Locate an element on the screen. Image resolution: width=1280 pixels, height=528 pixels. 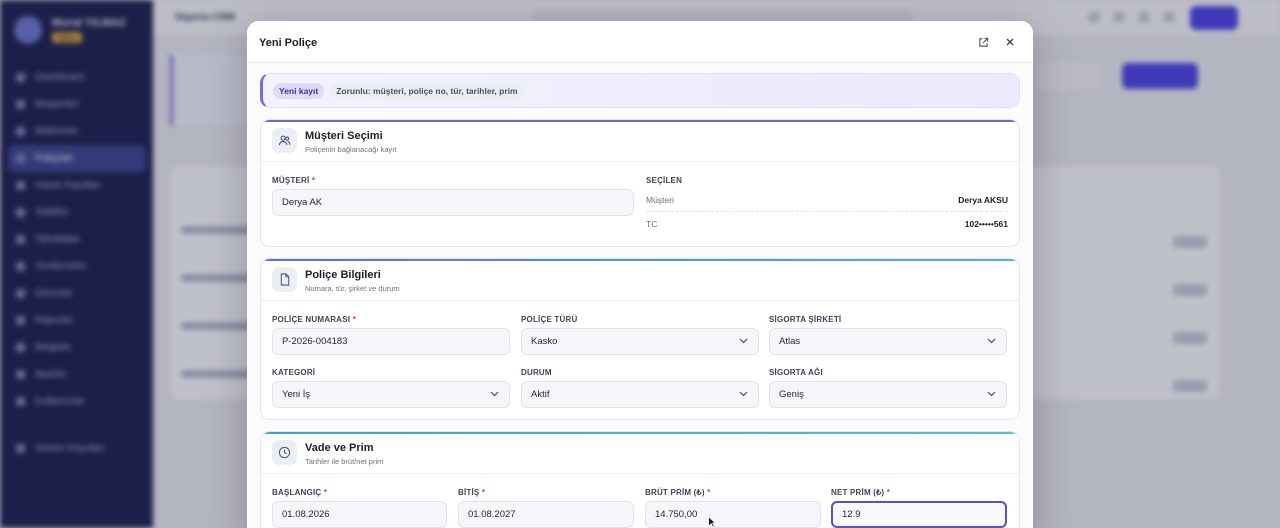
customer-label: MÜŞTERİ * is located at coordinates (294, 180).